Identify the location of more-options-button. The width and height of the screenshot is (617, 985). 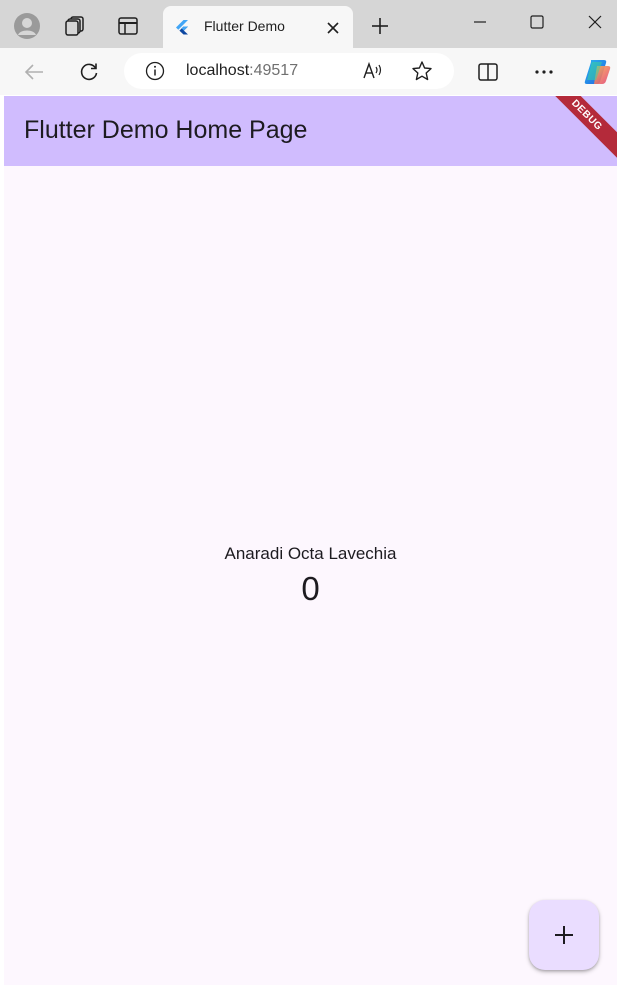
(544, 72).